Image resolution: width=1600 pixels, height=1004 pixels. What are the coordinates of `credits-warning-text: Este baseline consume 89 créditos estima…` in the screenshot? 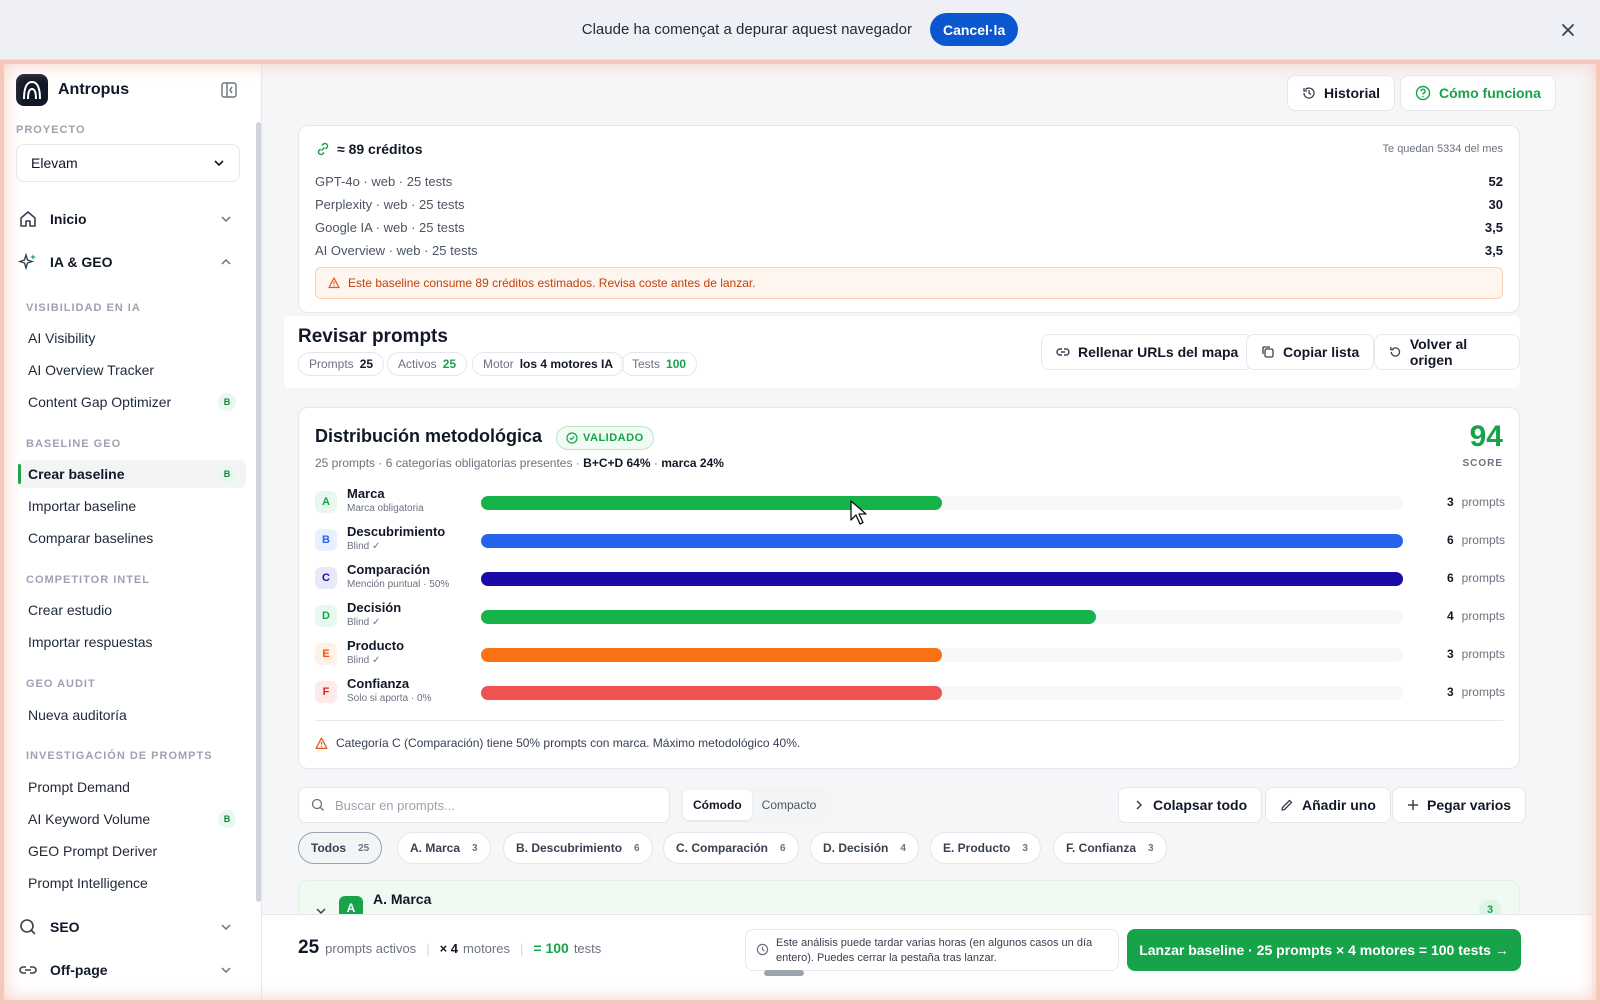 It's located at (552, 283).